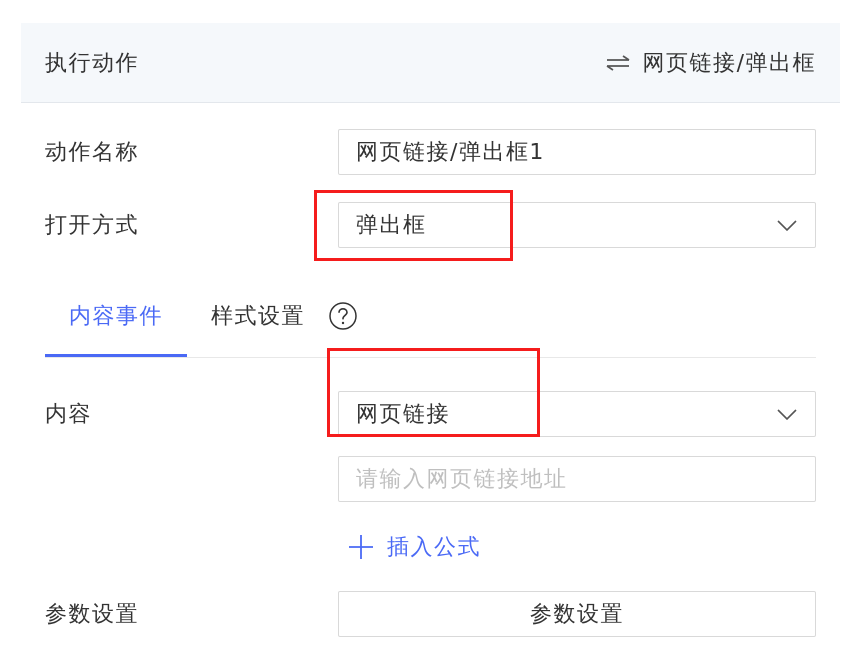 This screenshot has height=650, width=856. What do you see at coordinates (577, 225) in the screenshot?
I see `select-dropdown: 弹出框` at bounding box center [577, 225].